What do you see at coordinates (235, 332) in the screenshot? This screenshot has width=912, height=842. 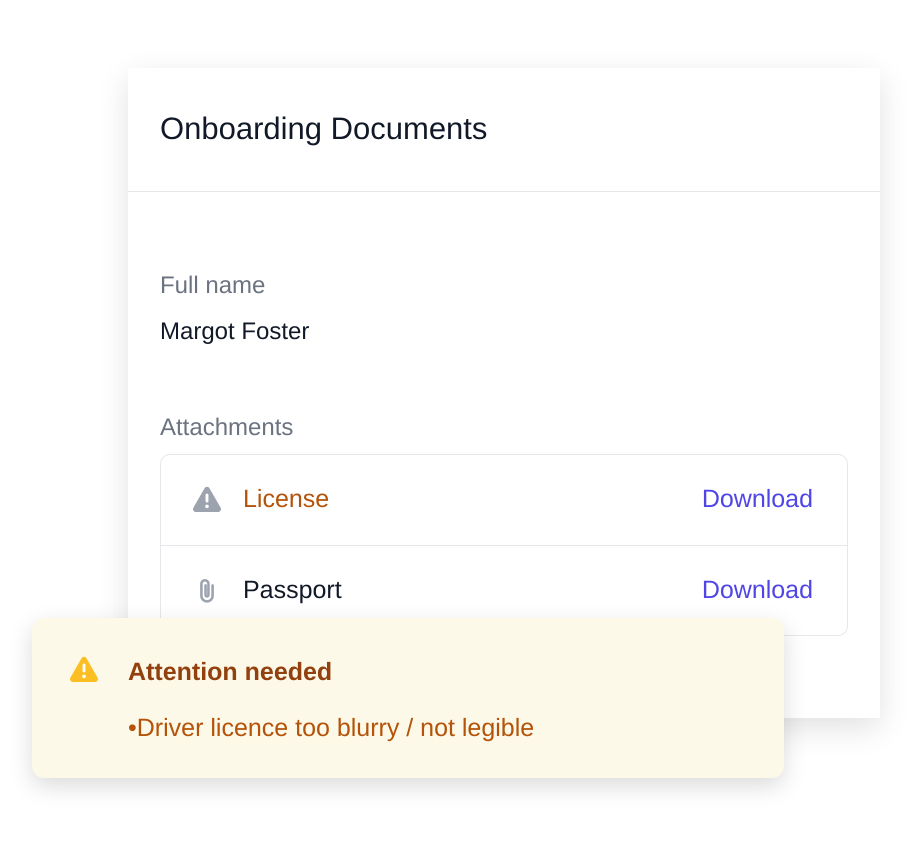 I see `field-value: Margot Foster` at bounding box center [235, 332].